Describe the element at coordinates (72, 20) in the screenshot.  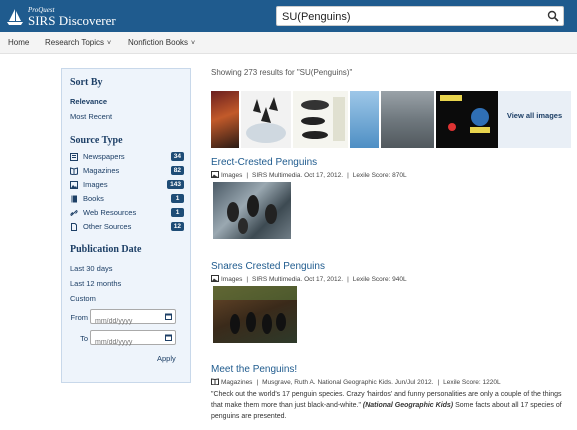
I see `brand-name: SIRS Discoverer` at that location.